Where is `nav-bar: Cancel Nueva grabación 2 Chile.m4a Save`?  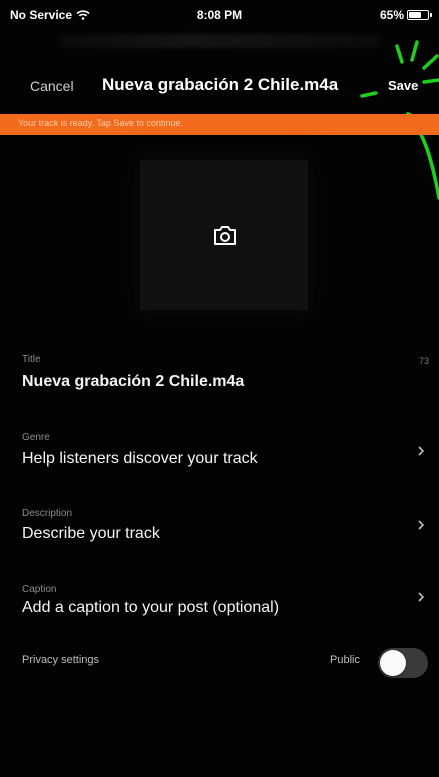
nav-bar: Cancel Nueva grabación 2 Chile.m4a Save is located at coordinates (219, 84).